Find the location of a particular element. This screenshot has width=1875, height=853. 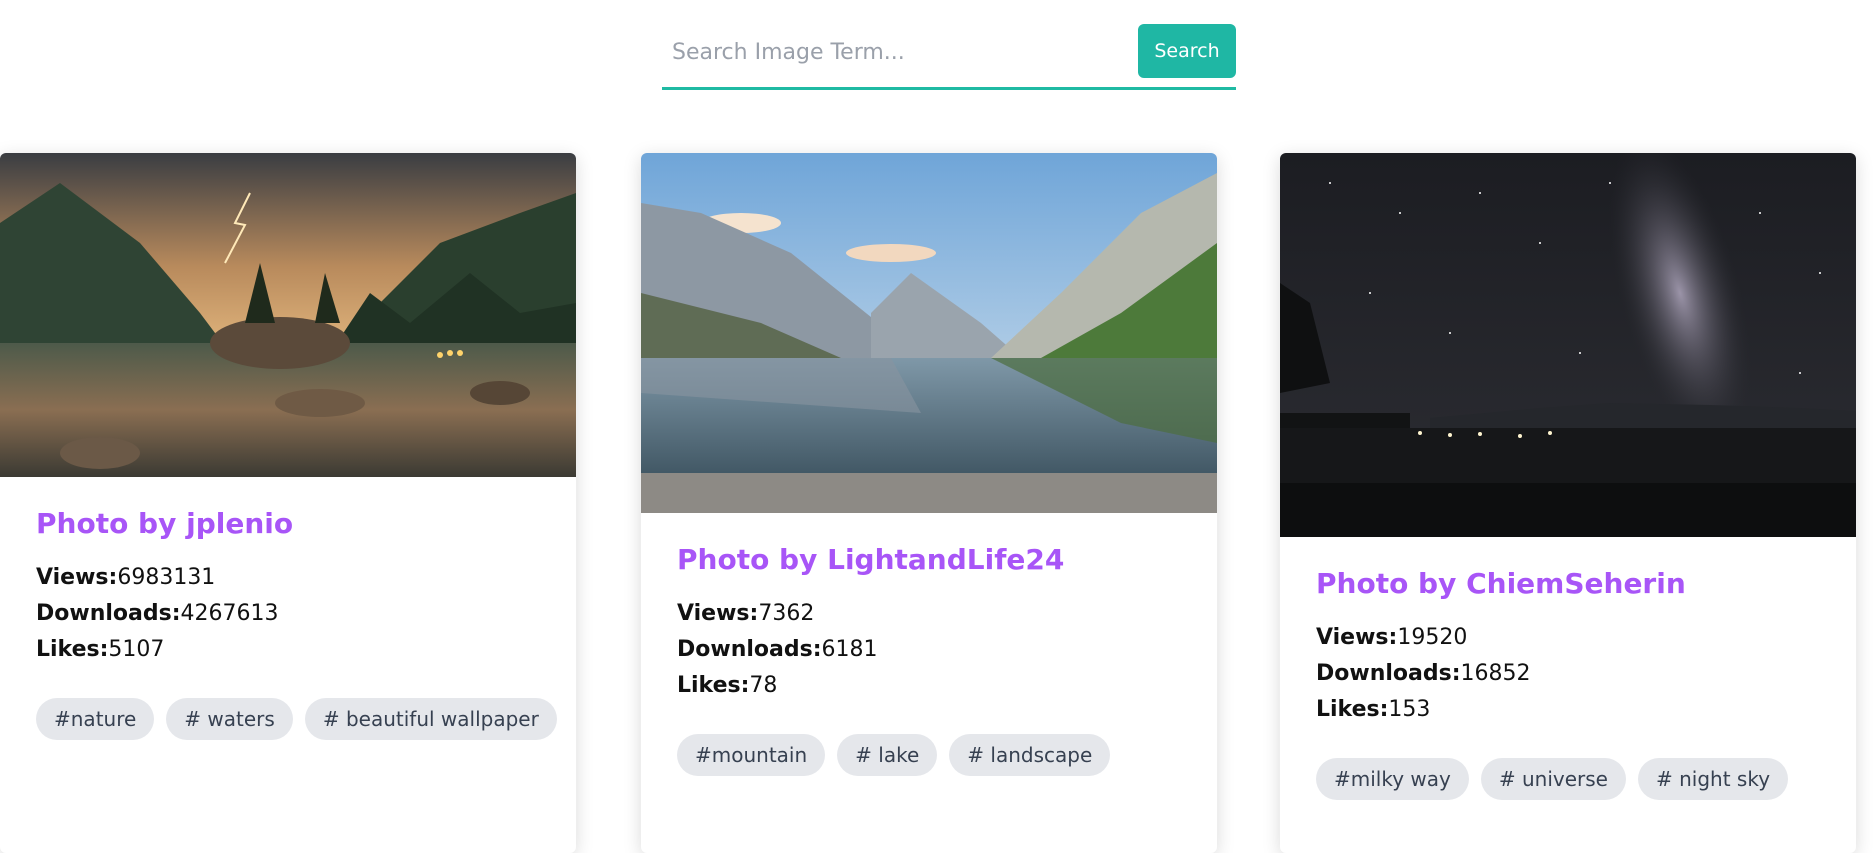

tag: #nature is located at coordinates (95, 719).